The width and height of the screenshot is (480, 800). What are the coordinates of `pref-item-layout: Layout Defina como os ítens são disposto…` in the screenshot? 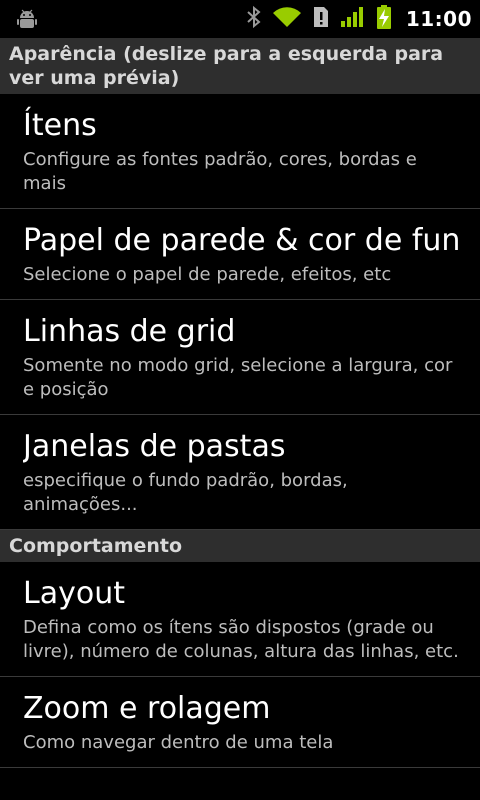 It's located at (240, 619).